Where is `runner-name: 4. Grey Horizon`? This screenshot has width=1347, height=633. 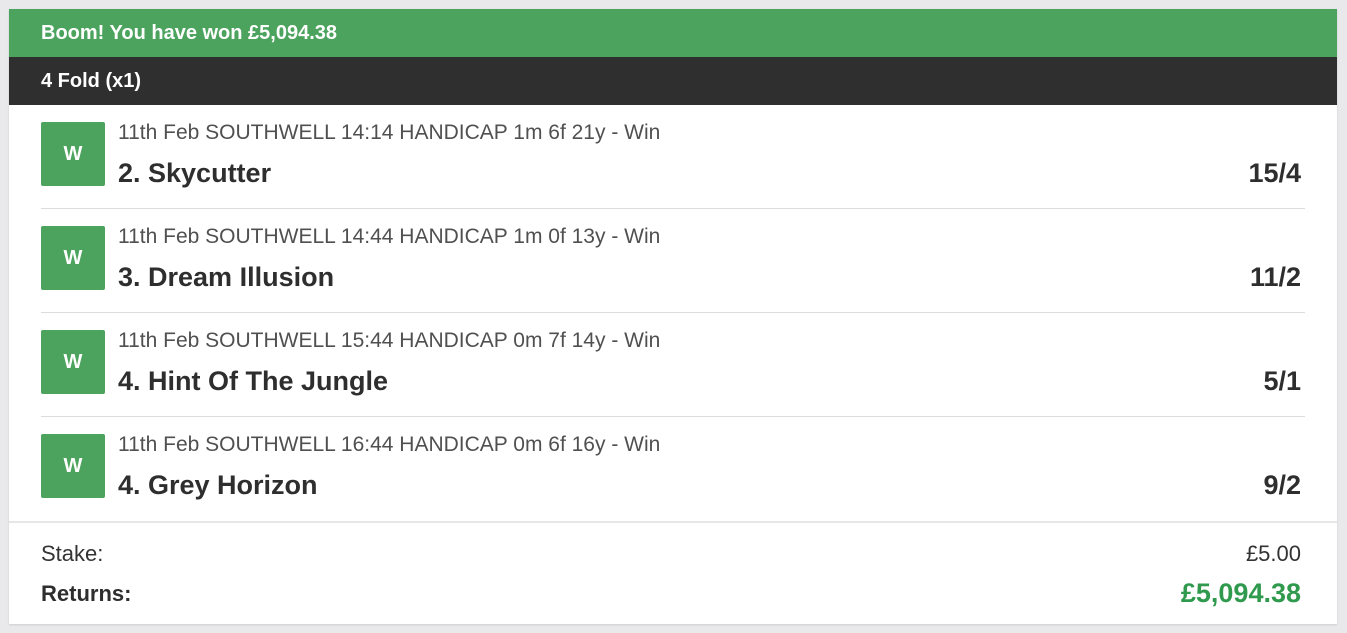
runner-name: 4. Grey Horizon is located at coordinates (218, 485).